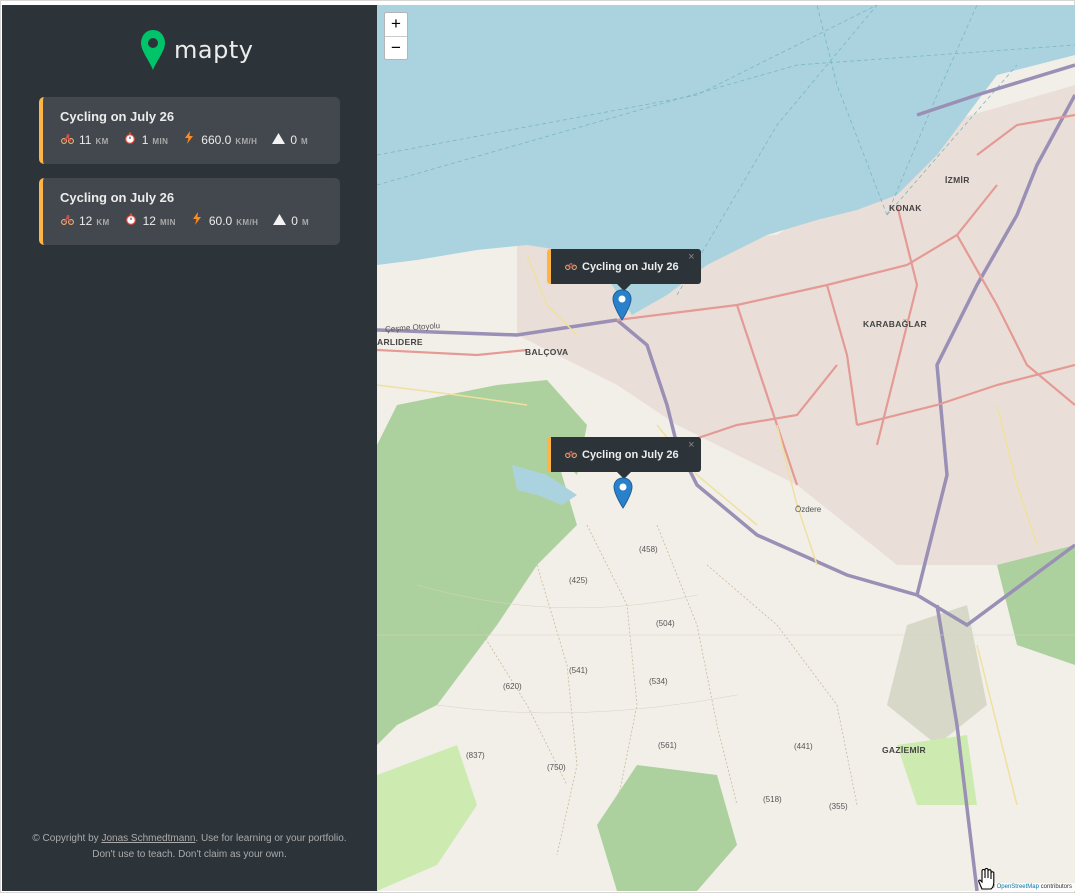  I want to click on distance-detail: 11 km, so click(84, 140).